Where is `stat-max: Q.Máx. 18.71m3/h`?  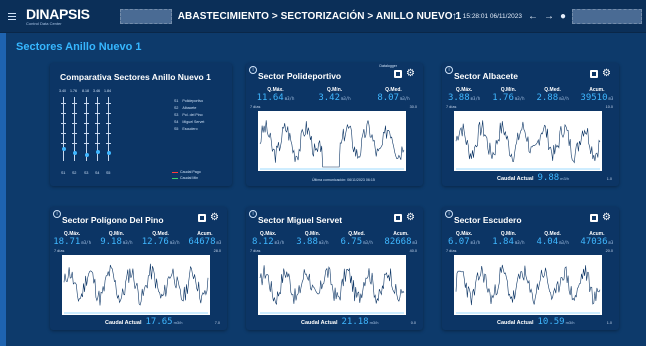
stat-max: Q.Máx. 18.71m3/h is located at coordinates (72, 239).